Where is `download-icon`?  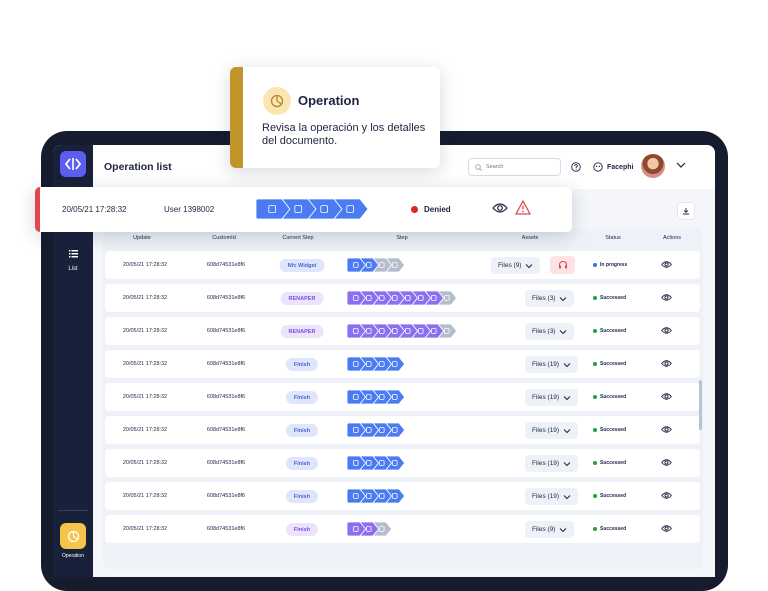 download-icon is located at coordinates (686, 211).